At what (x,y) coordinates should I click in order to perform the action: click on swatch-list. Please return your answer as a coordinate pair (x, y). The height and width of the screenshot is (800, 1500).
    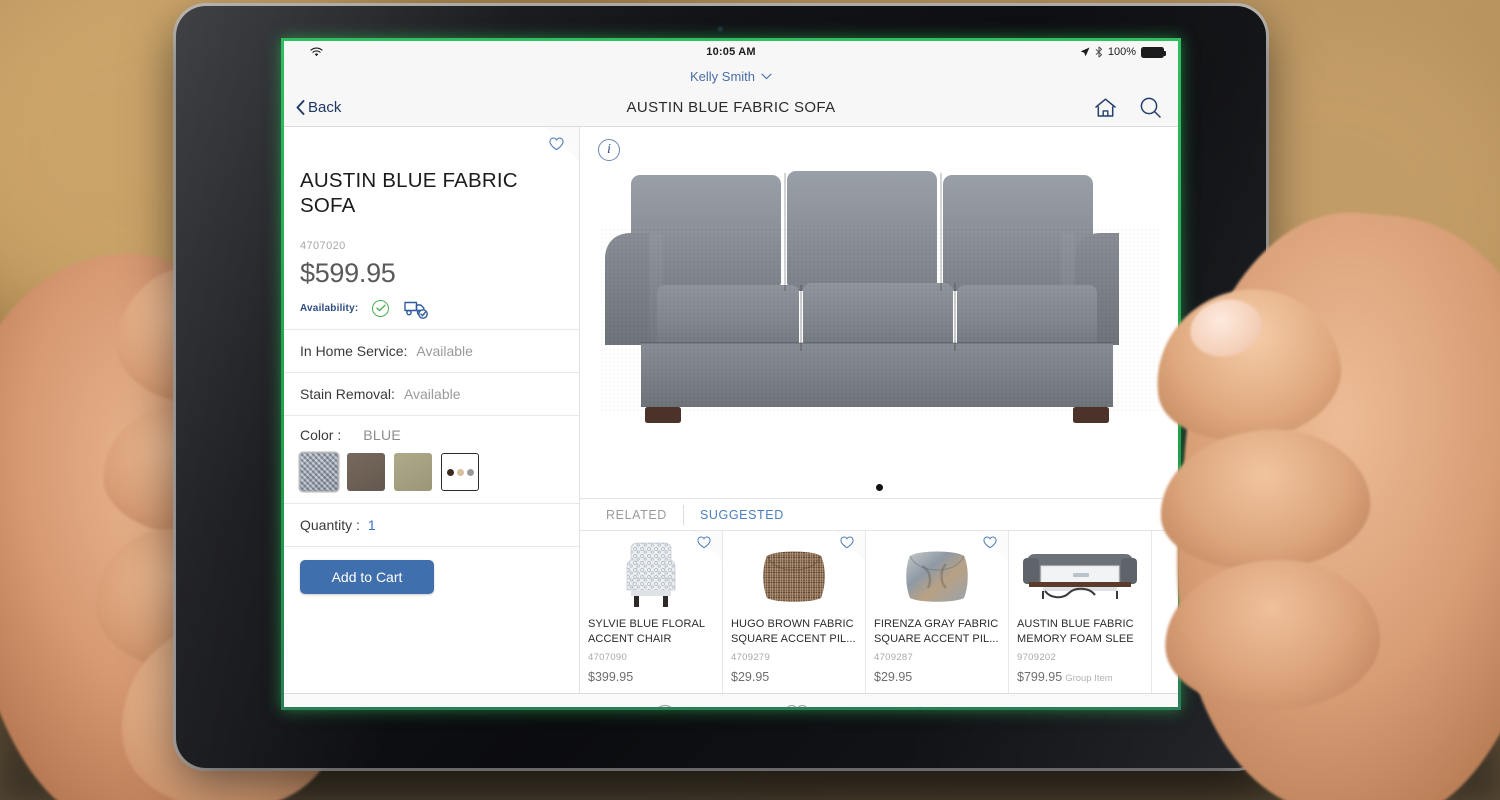
    Looking at the image, I should click on (431, 472).